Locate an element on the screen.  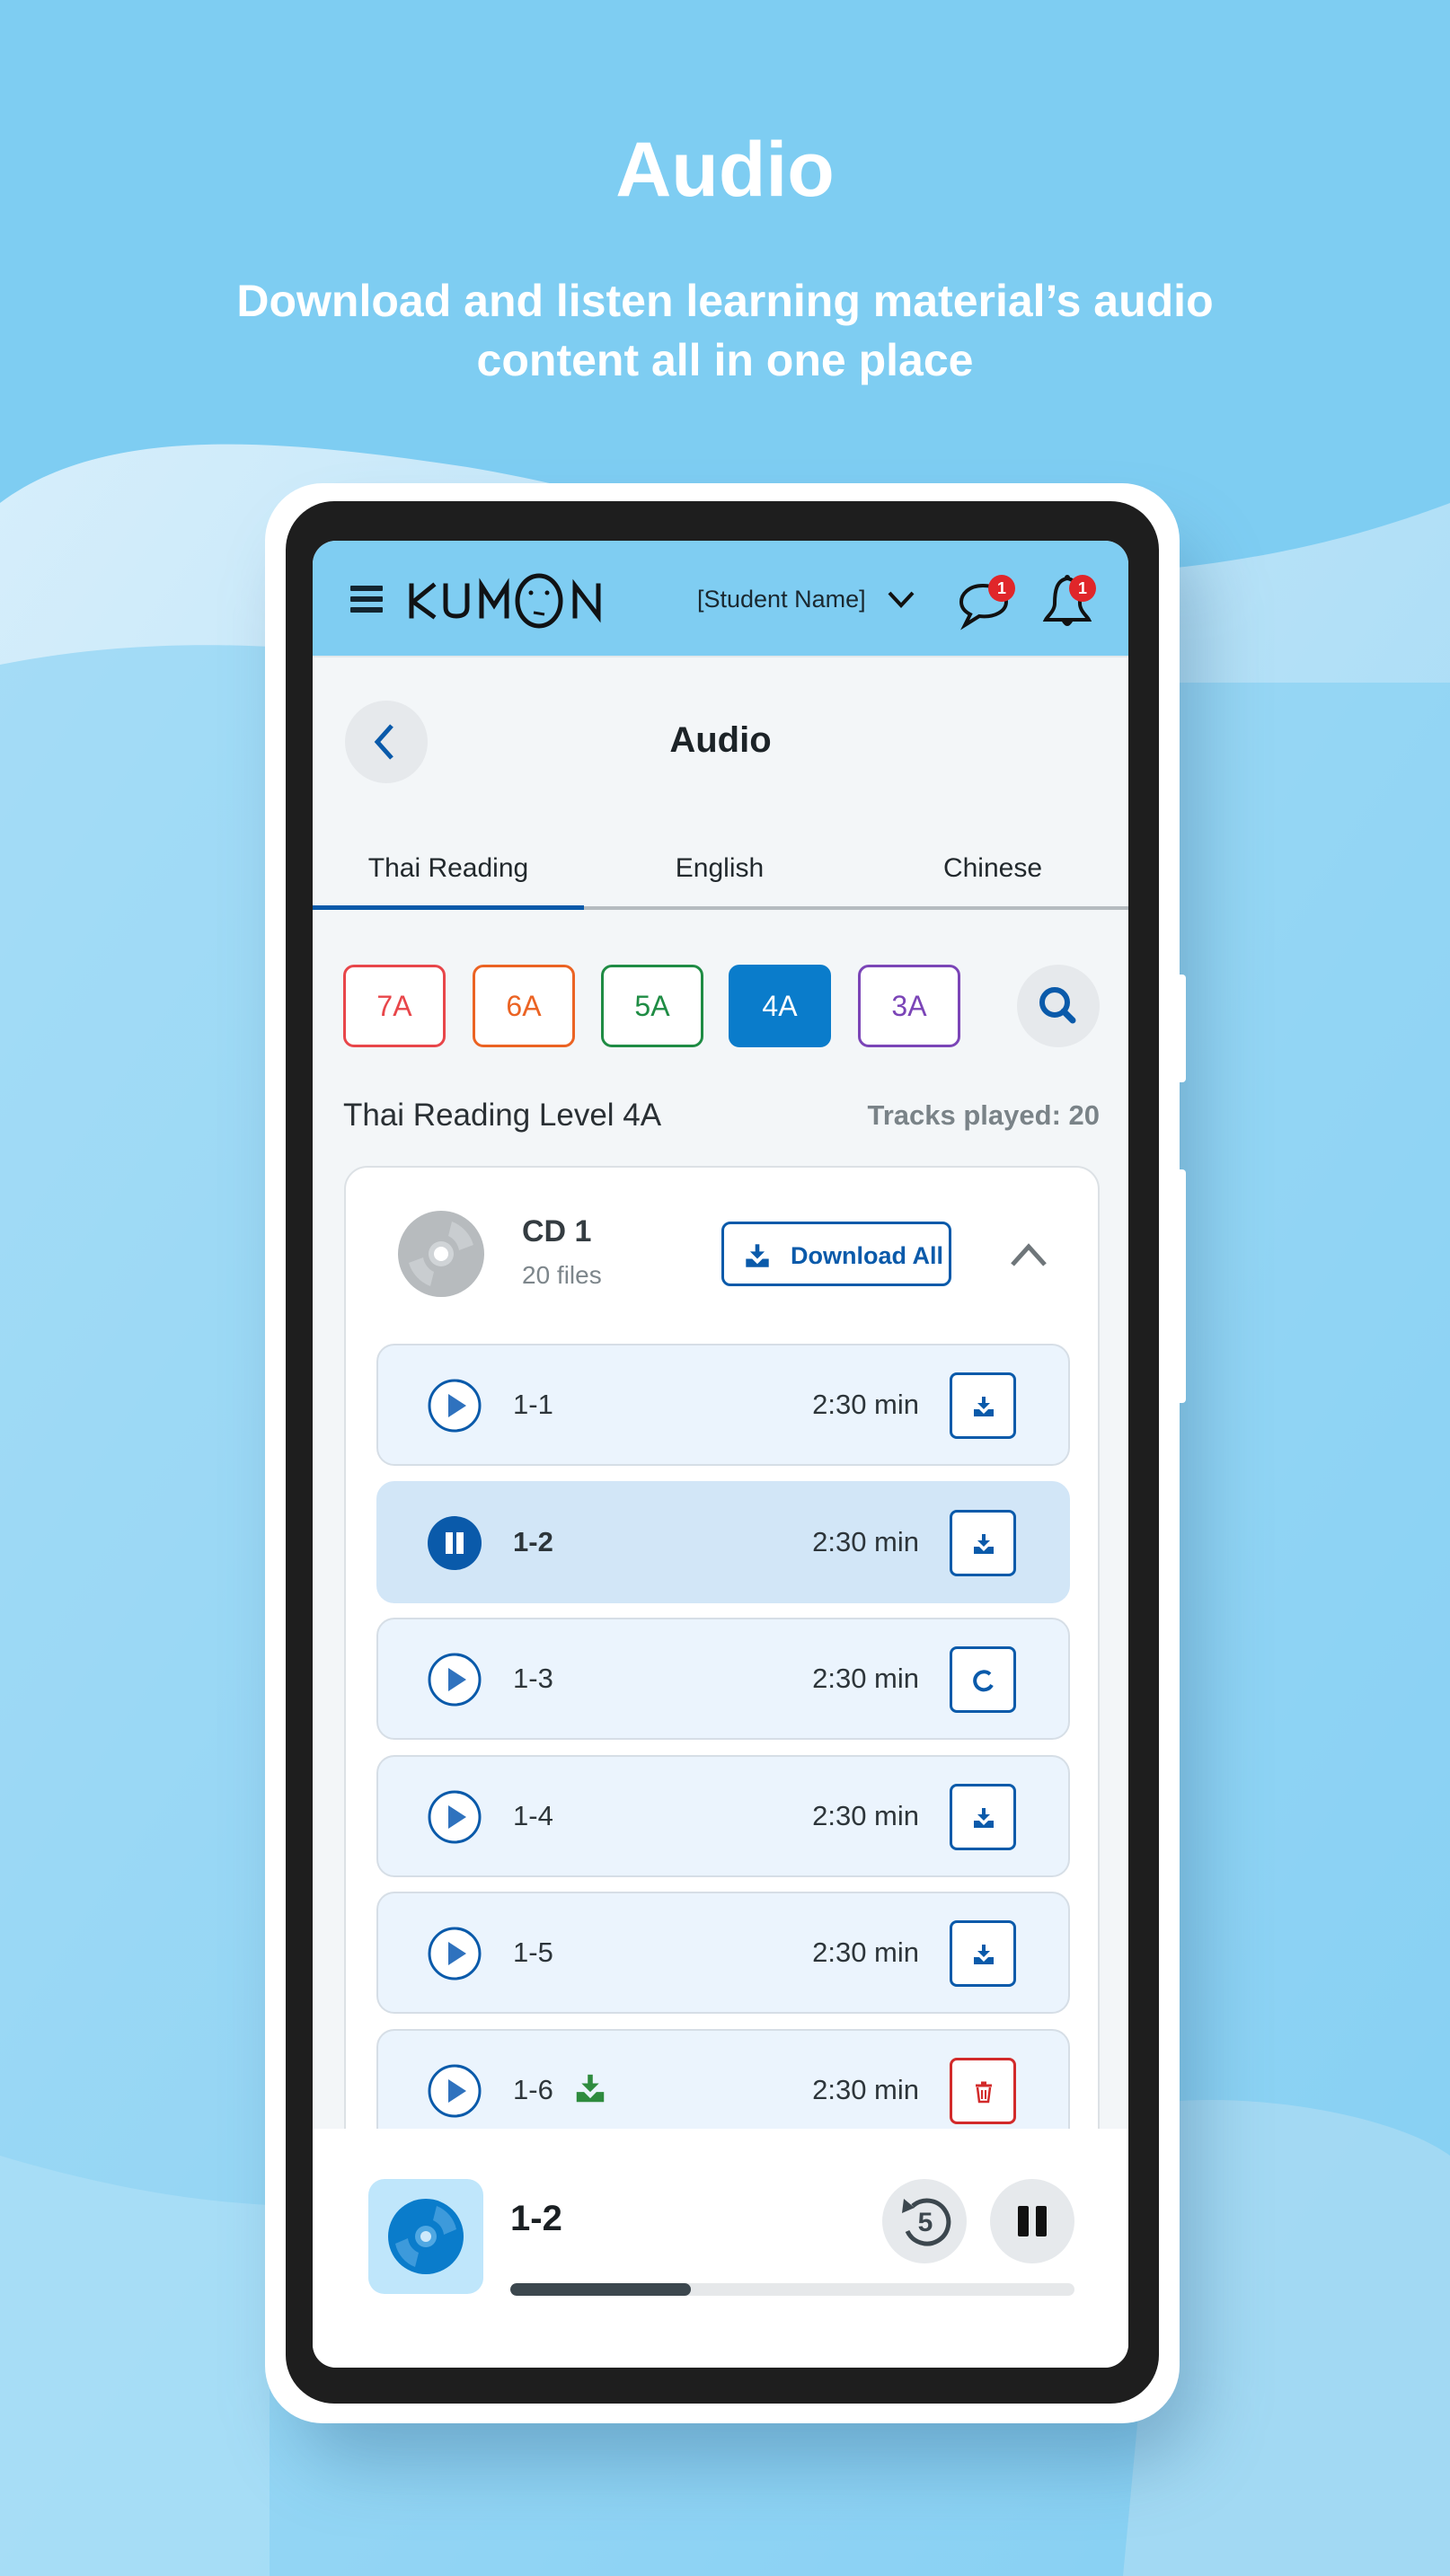
tab-active-indicator is located at coordinates (448, 907).